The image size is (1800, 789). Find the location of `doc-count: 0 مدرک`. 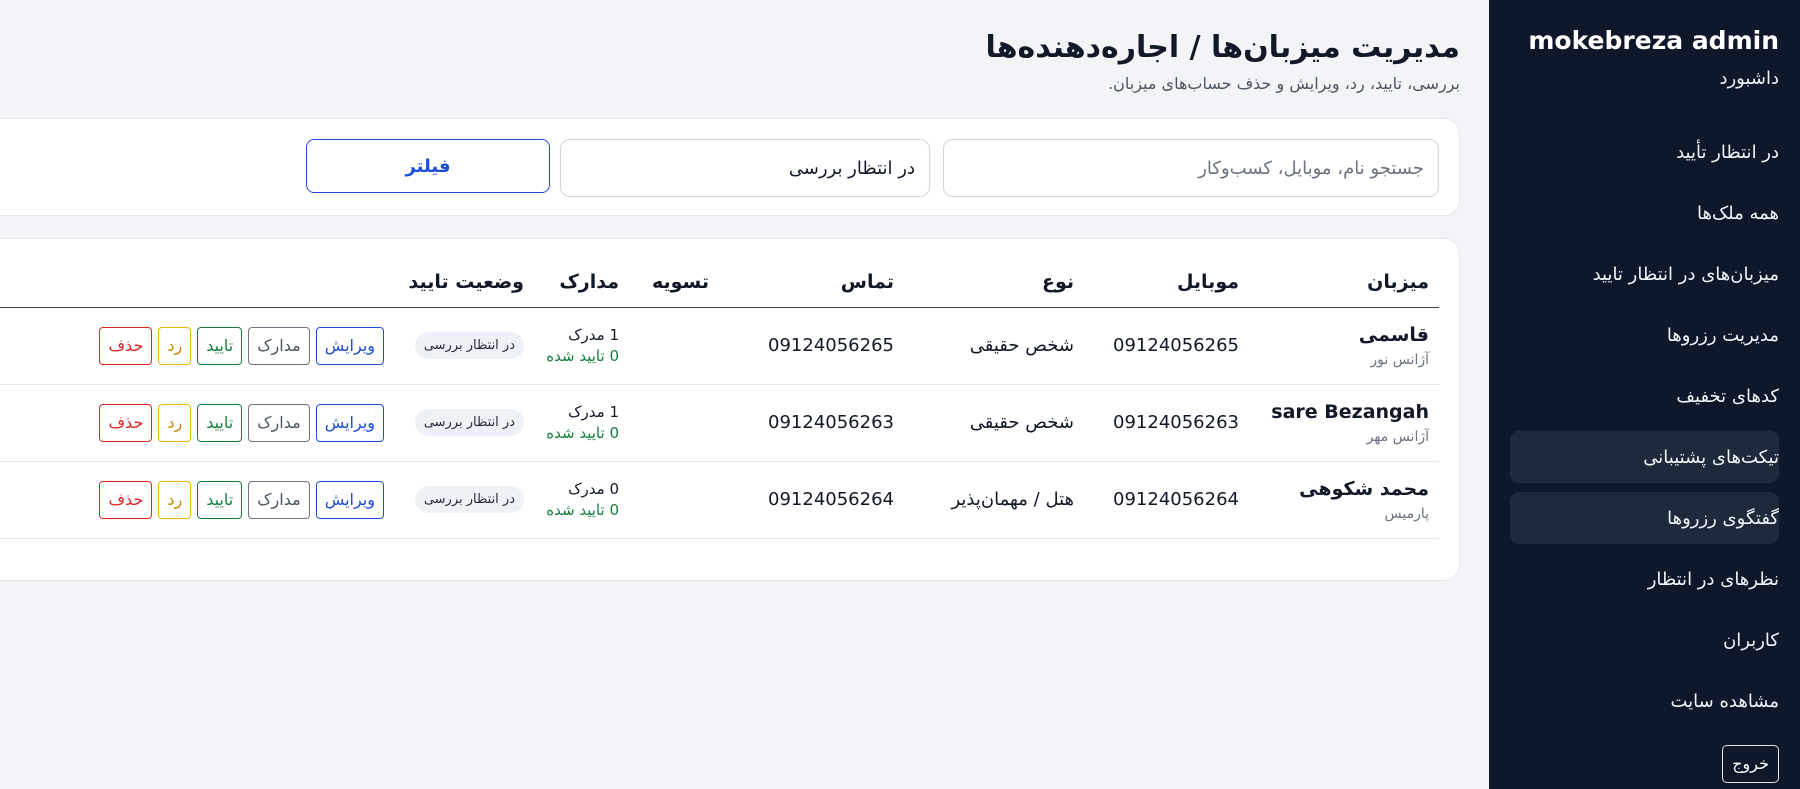

doc-count: 0 مدرک is located at coordinates (593, 489).